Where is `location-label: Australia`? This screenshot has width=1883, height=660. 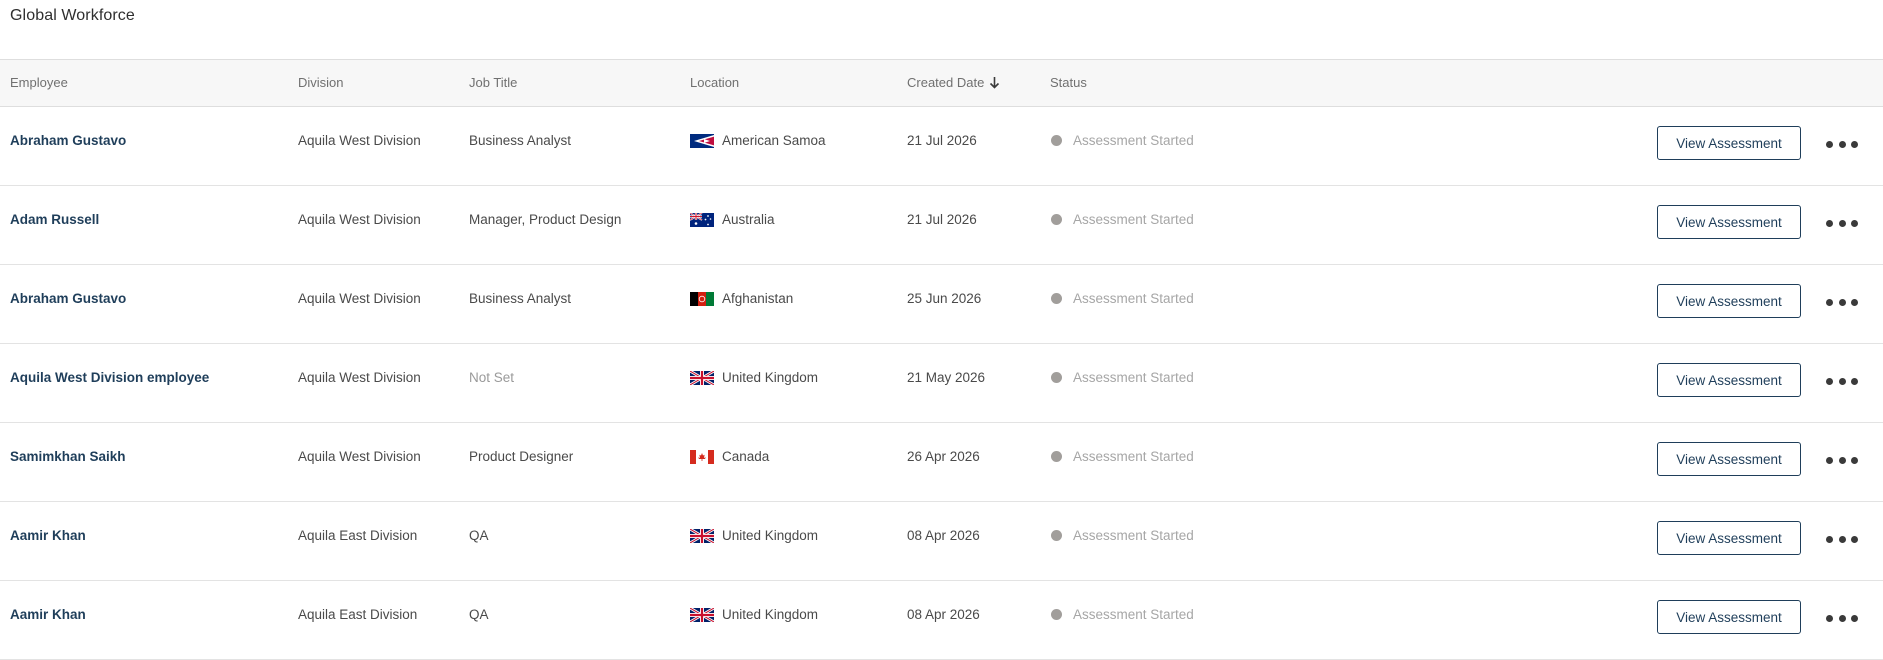 location-label: Australia is located at coordinates (748, 219).